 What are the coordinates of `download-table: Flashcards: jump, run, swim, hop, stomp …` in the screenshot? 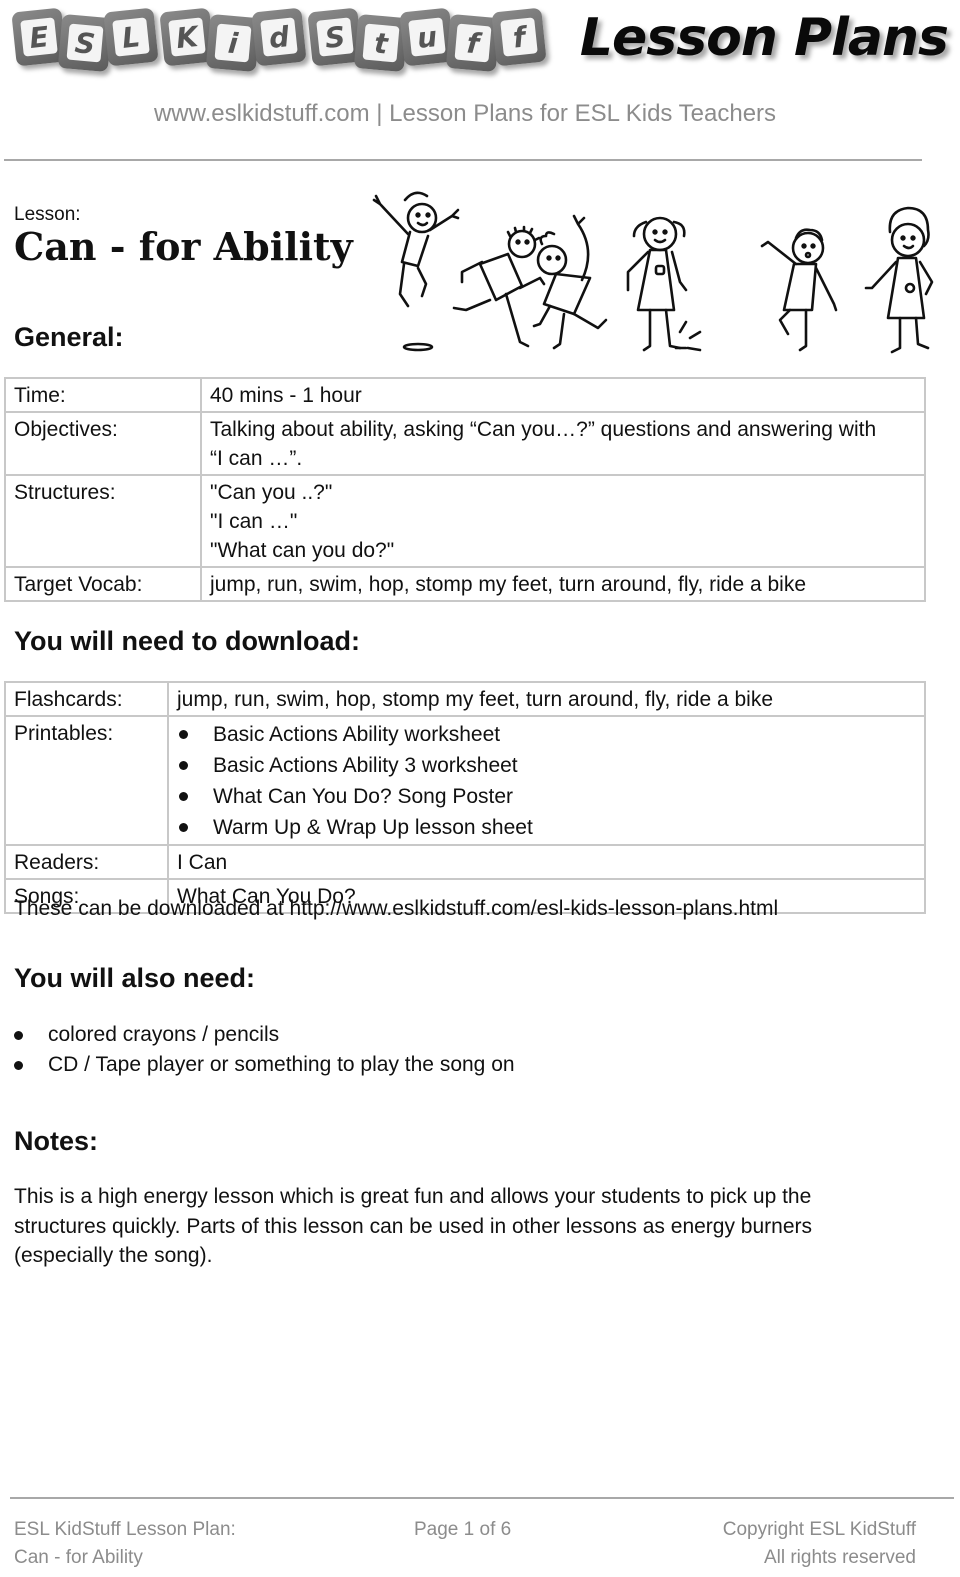 It's located at (465, 797).